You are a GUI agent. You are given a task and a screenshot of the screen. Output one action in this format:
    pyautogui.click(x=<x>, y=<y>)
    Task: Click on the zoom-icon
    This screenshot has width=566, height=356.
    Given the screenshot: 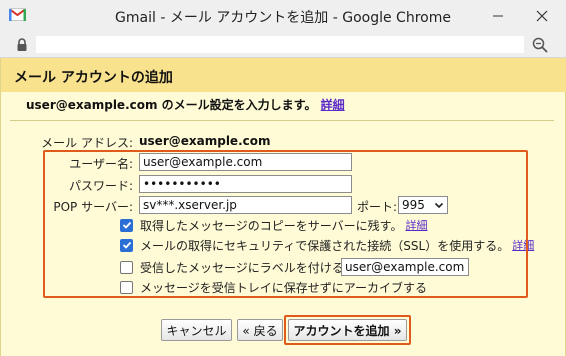 What is the action you would take?
    pyautogui.click(x=540, y=45)
    